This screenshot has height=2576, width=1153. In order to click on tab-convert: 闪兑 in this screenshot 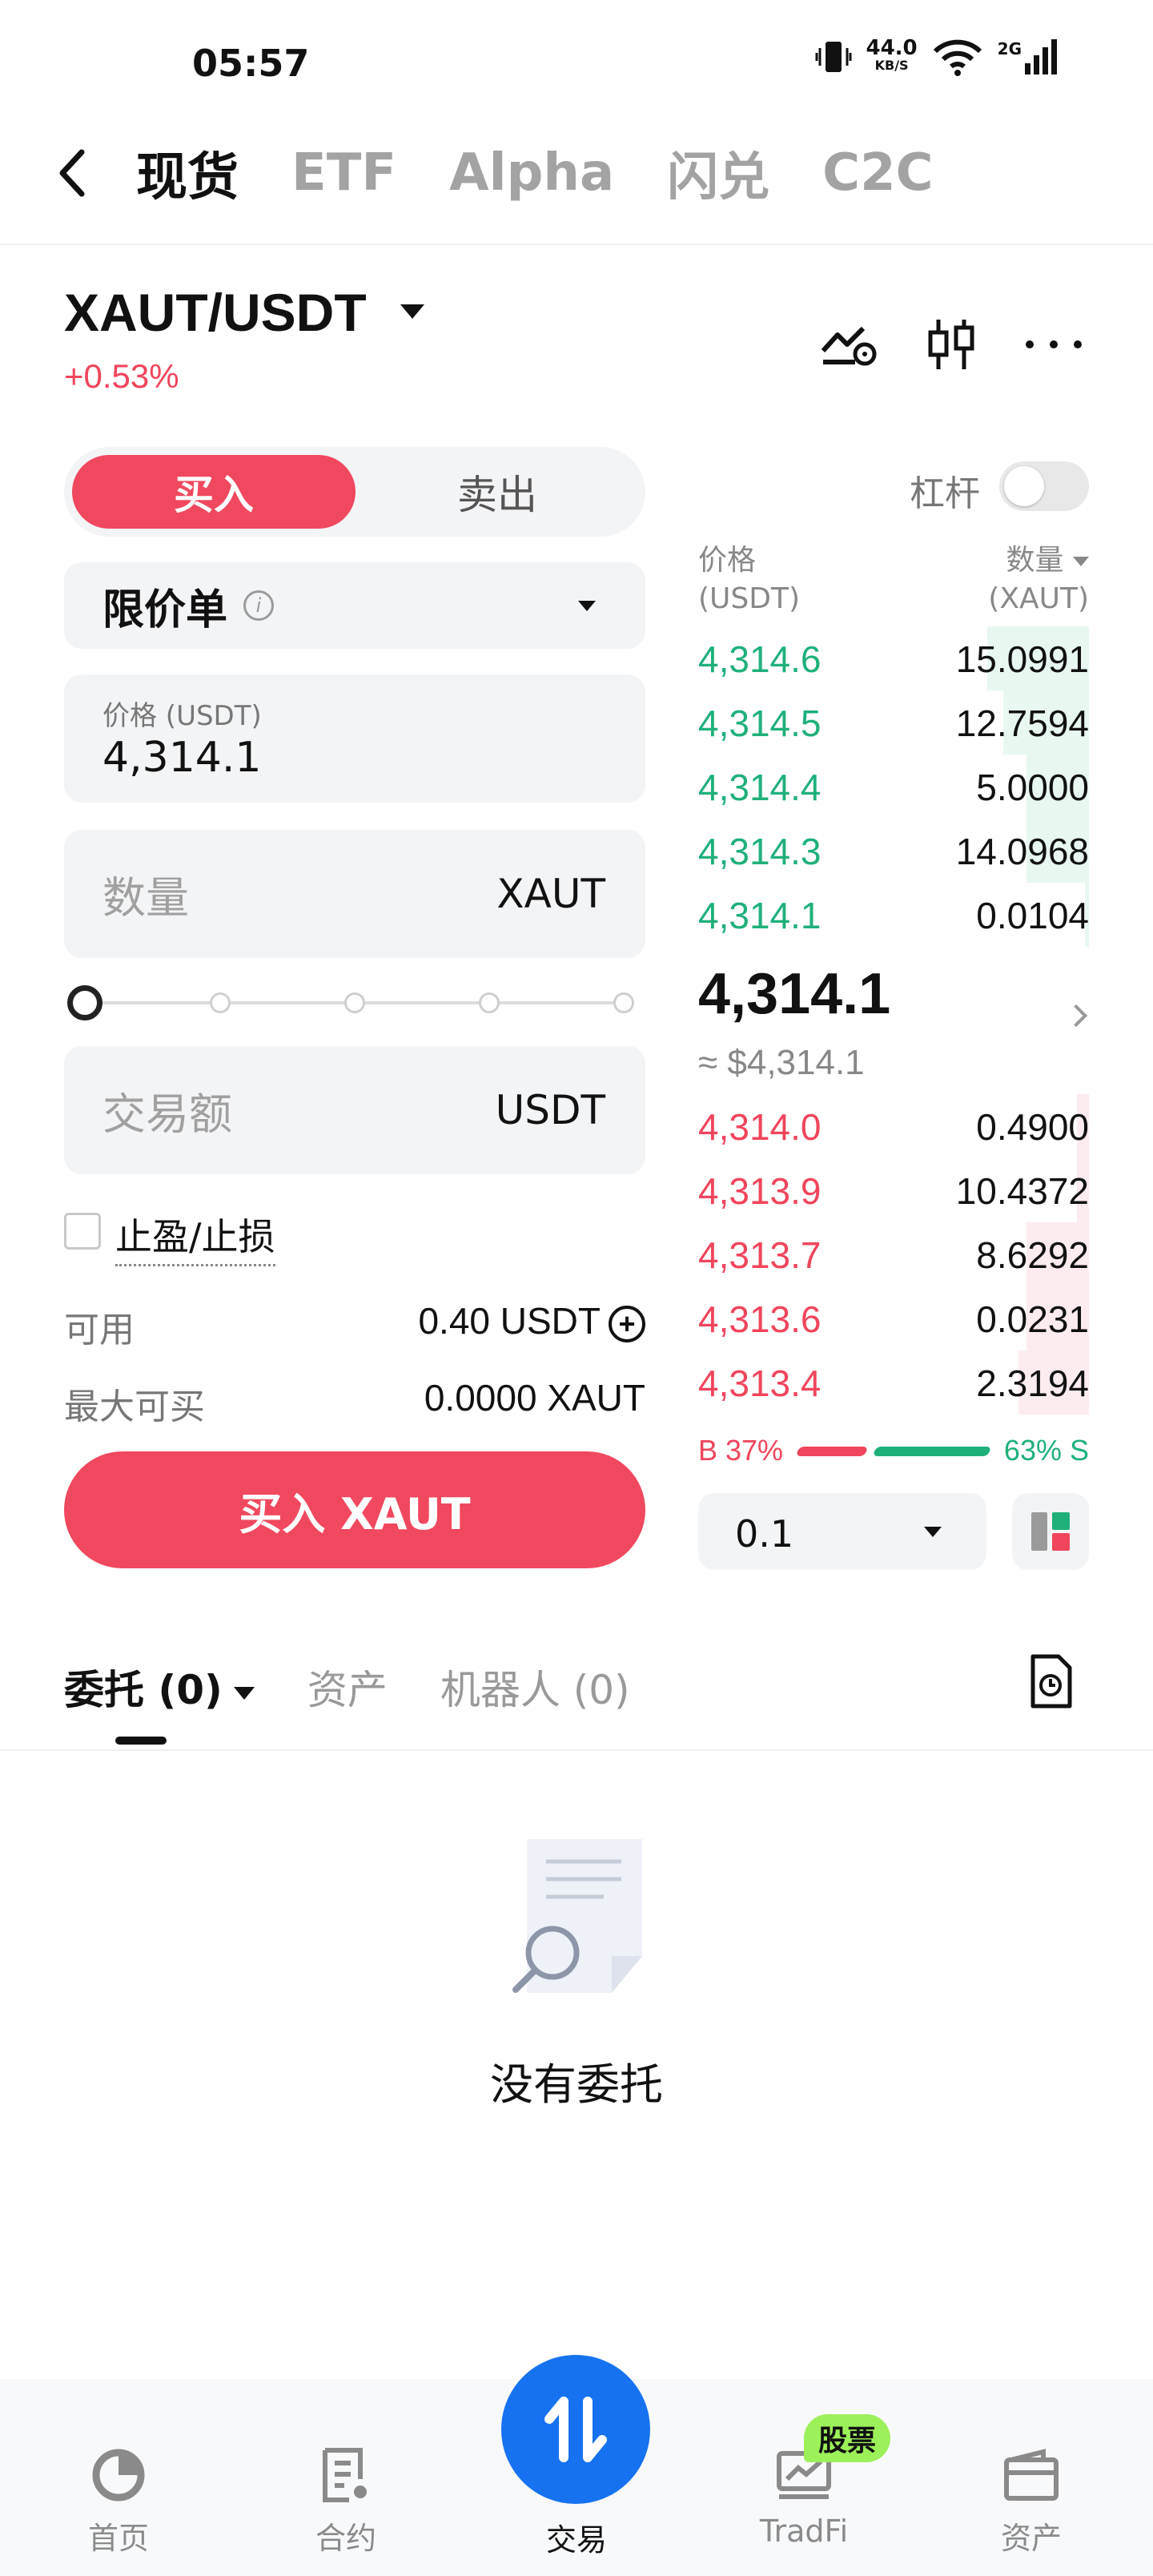, I will do `click(718, 173)`.